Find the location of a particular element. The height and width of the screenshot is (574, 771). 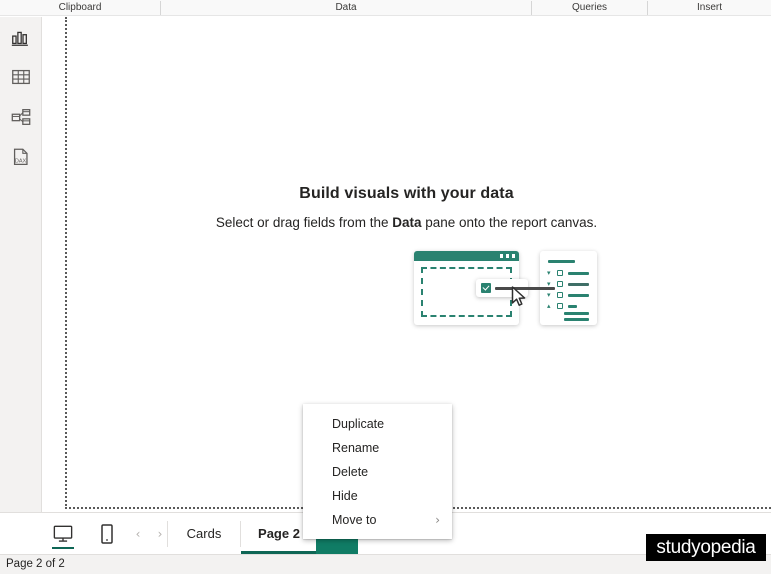

ribbon-group-queries: Queries is located at coordinates (589, 7).